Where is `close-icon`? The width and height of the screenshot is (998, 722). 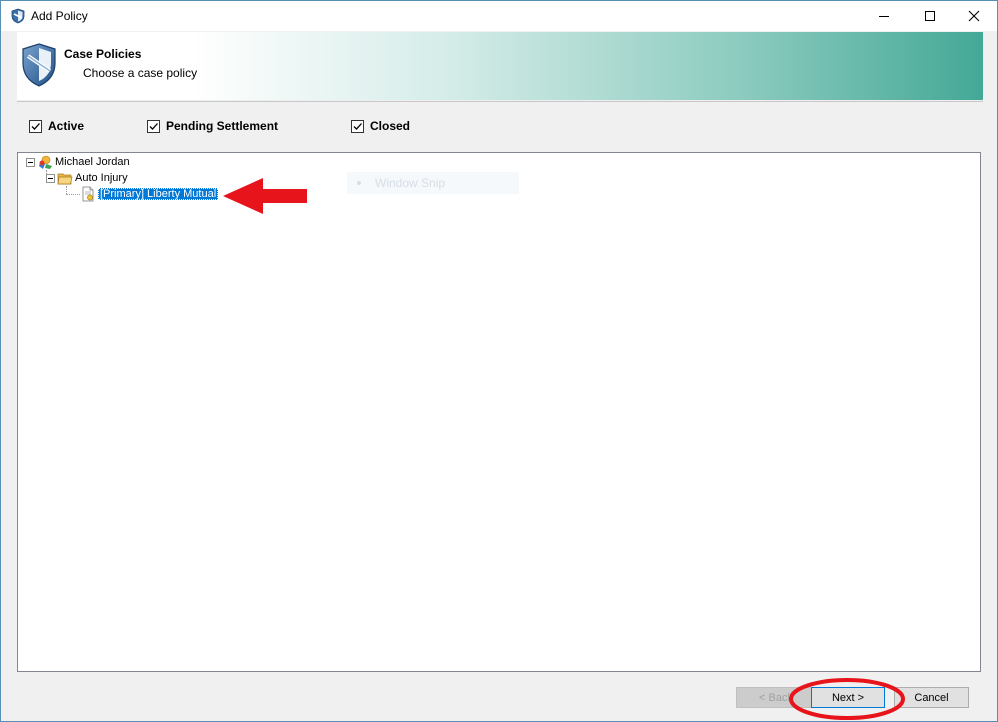 close-icon is located at coordinates (974, 16).